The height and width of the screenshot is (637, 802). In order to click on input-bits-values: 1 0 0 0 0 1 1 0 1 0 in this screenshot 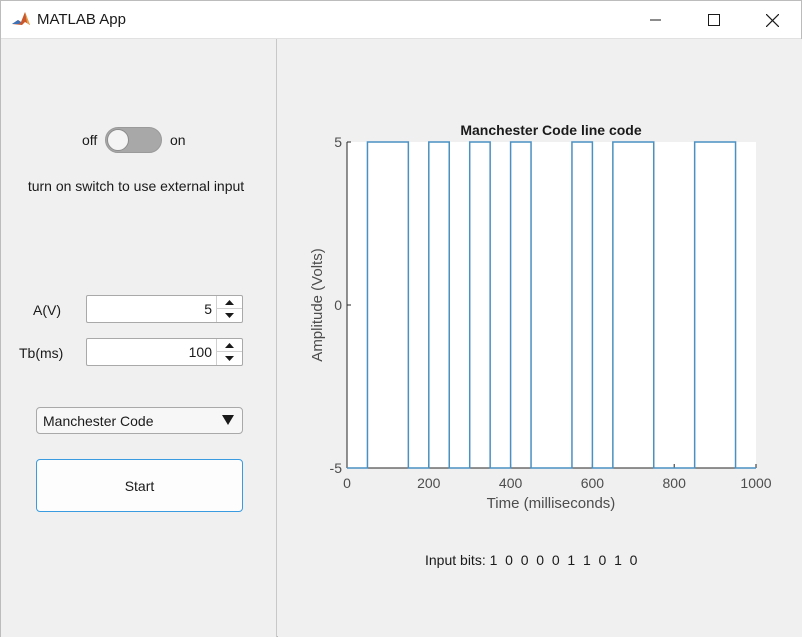, I will do `click(563, 560)`.